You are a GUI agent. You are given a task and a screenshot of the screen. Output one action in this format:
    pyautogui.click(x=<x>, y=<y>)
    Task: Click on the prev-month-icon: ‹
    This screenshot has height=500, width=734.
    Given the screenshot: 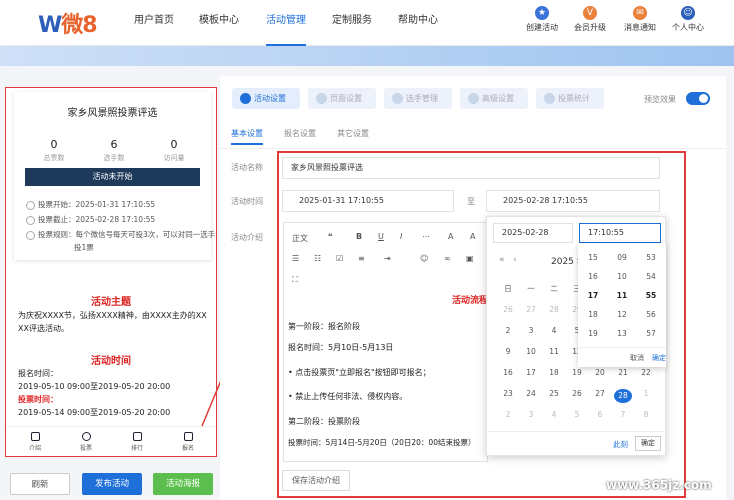 What is the action you would take?
    pyautogui.click(x=515, y=260)
    